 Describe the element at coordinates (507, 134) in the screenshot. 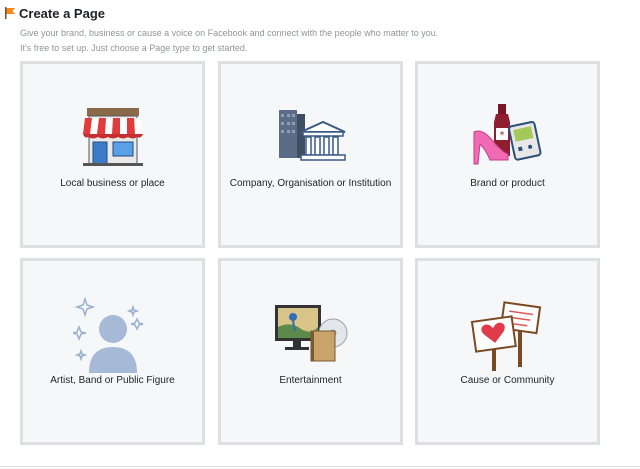

I see `products-icon: *` at that location.